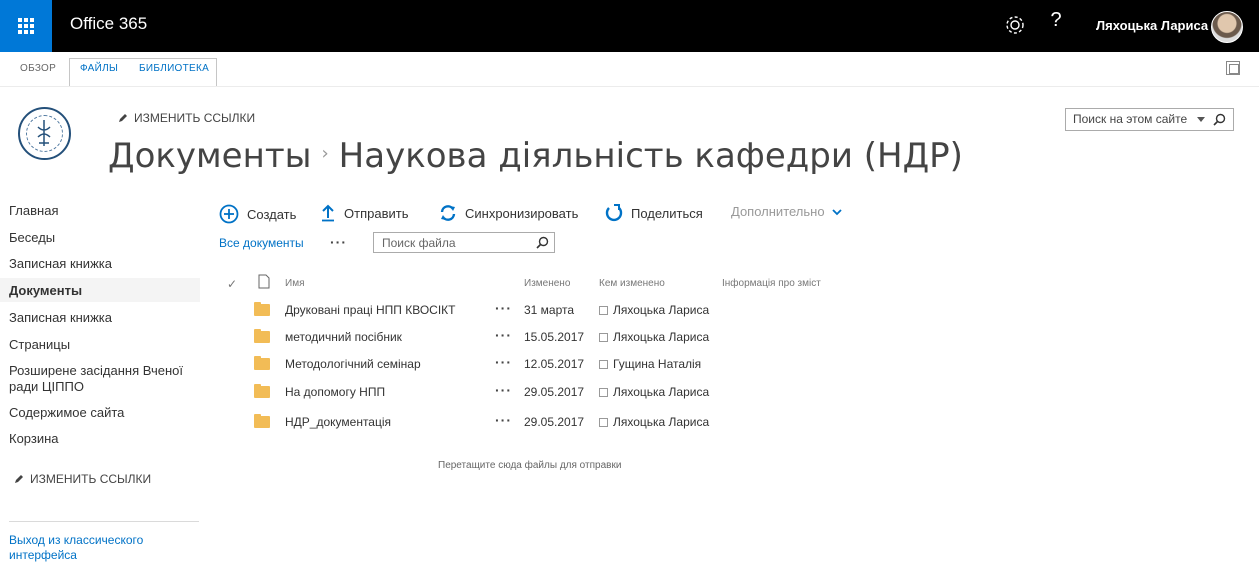  I want to click on brand-link: Office 365, so click(108, 24).